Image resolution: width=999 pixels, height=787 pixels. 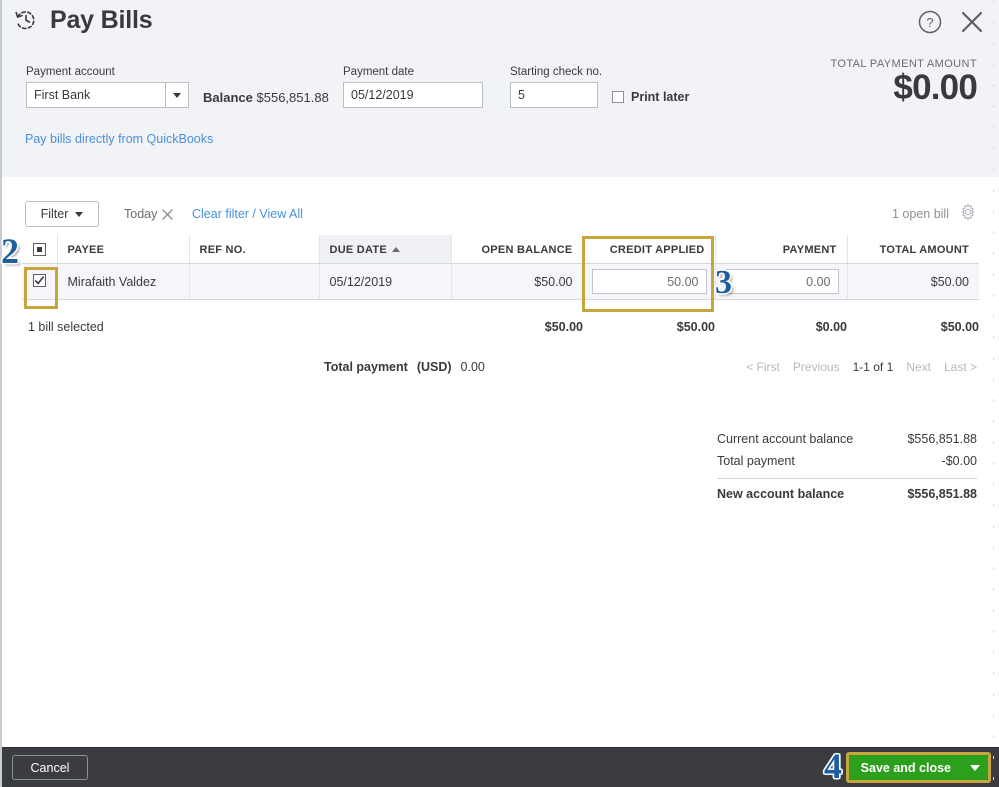 I want to click on summary-total-payment-value: -$0.00, so click(x=959, y=461).